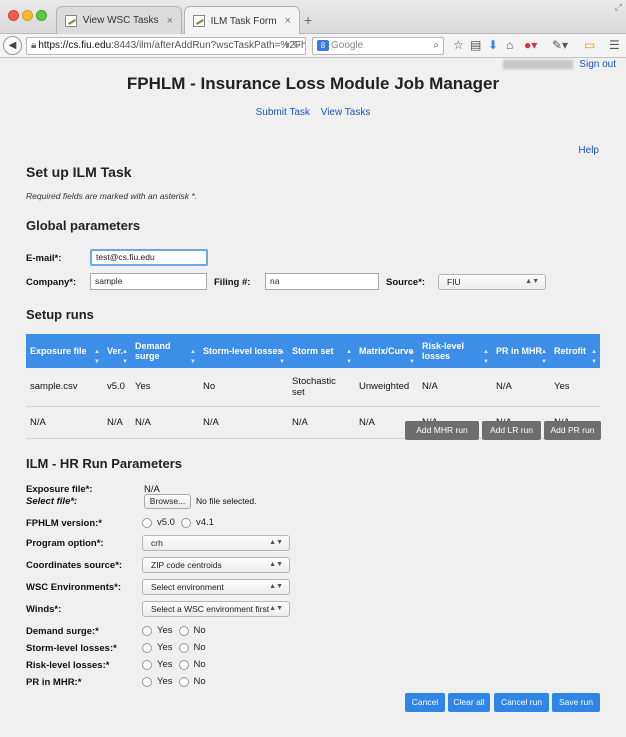 The height and width of the screenshot is (737, 626). What do you see at coordinates (209, 387) in the screenshot?
I see `table-cell: No` at bounding box center [209, 387].